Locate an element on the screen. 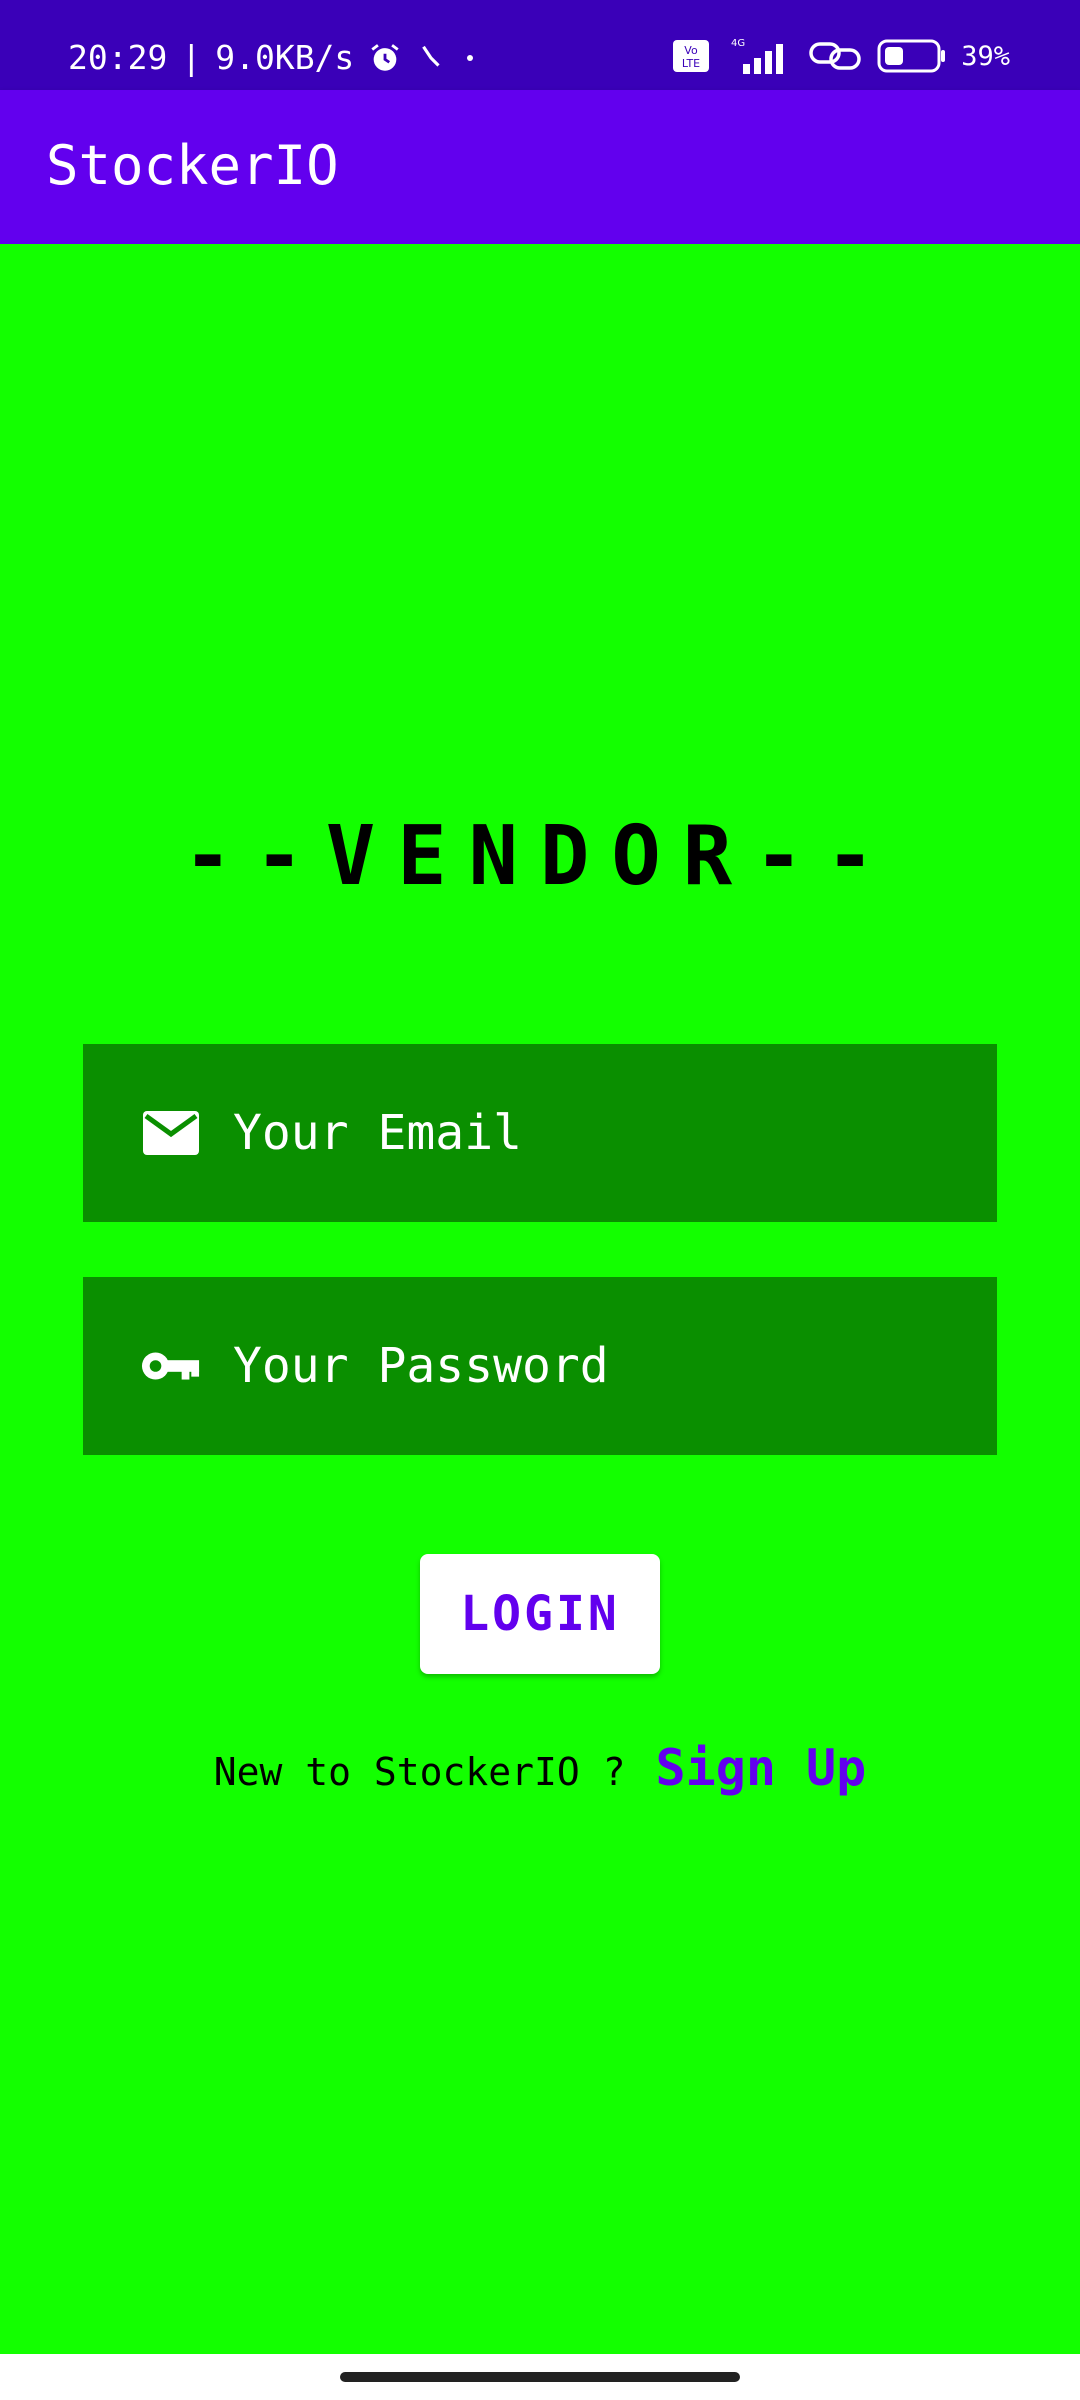  link-icon is located at coordinates (835, 56).